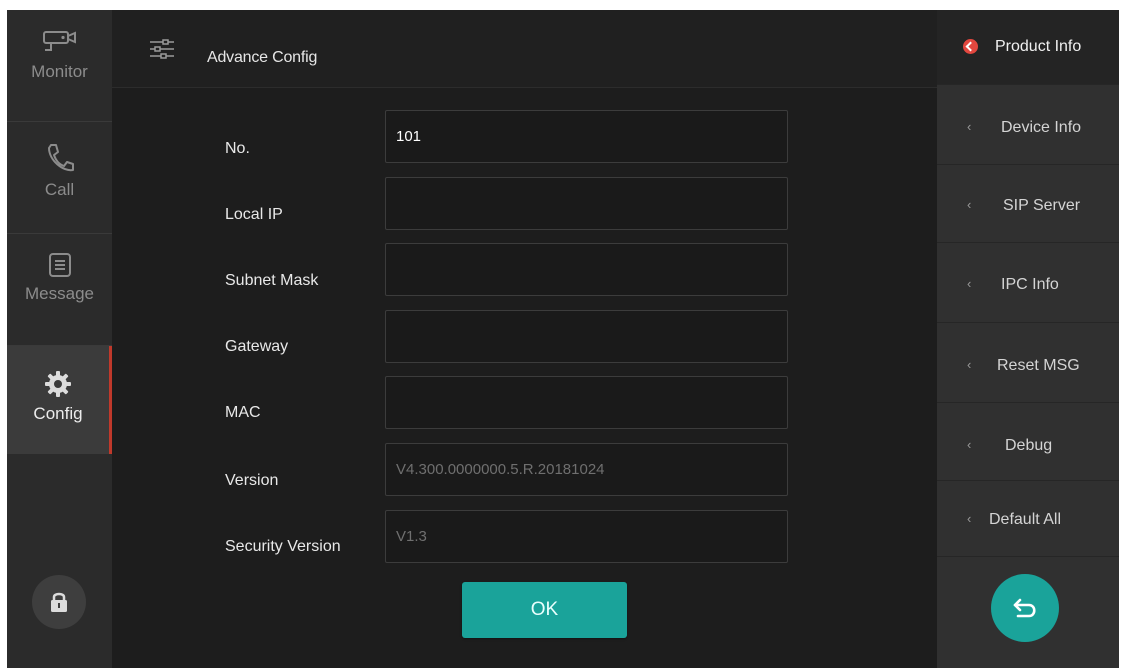  What do you see at coordinates (586, 136) in the screenshot?
I see `no-field: 101` at bounding box center [586, 136].